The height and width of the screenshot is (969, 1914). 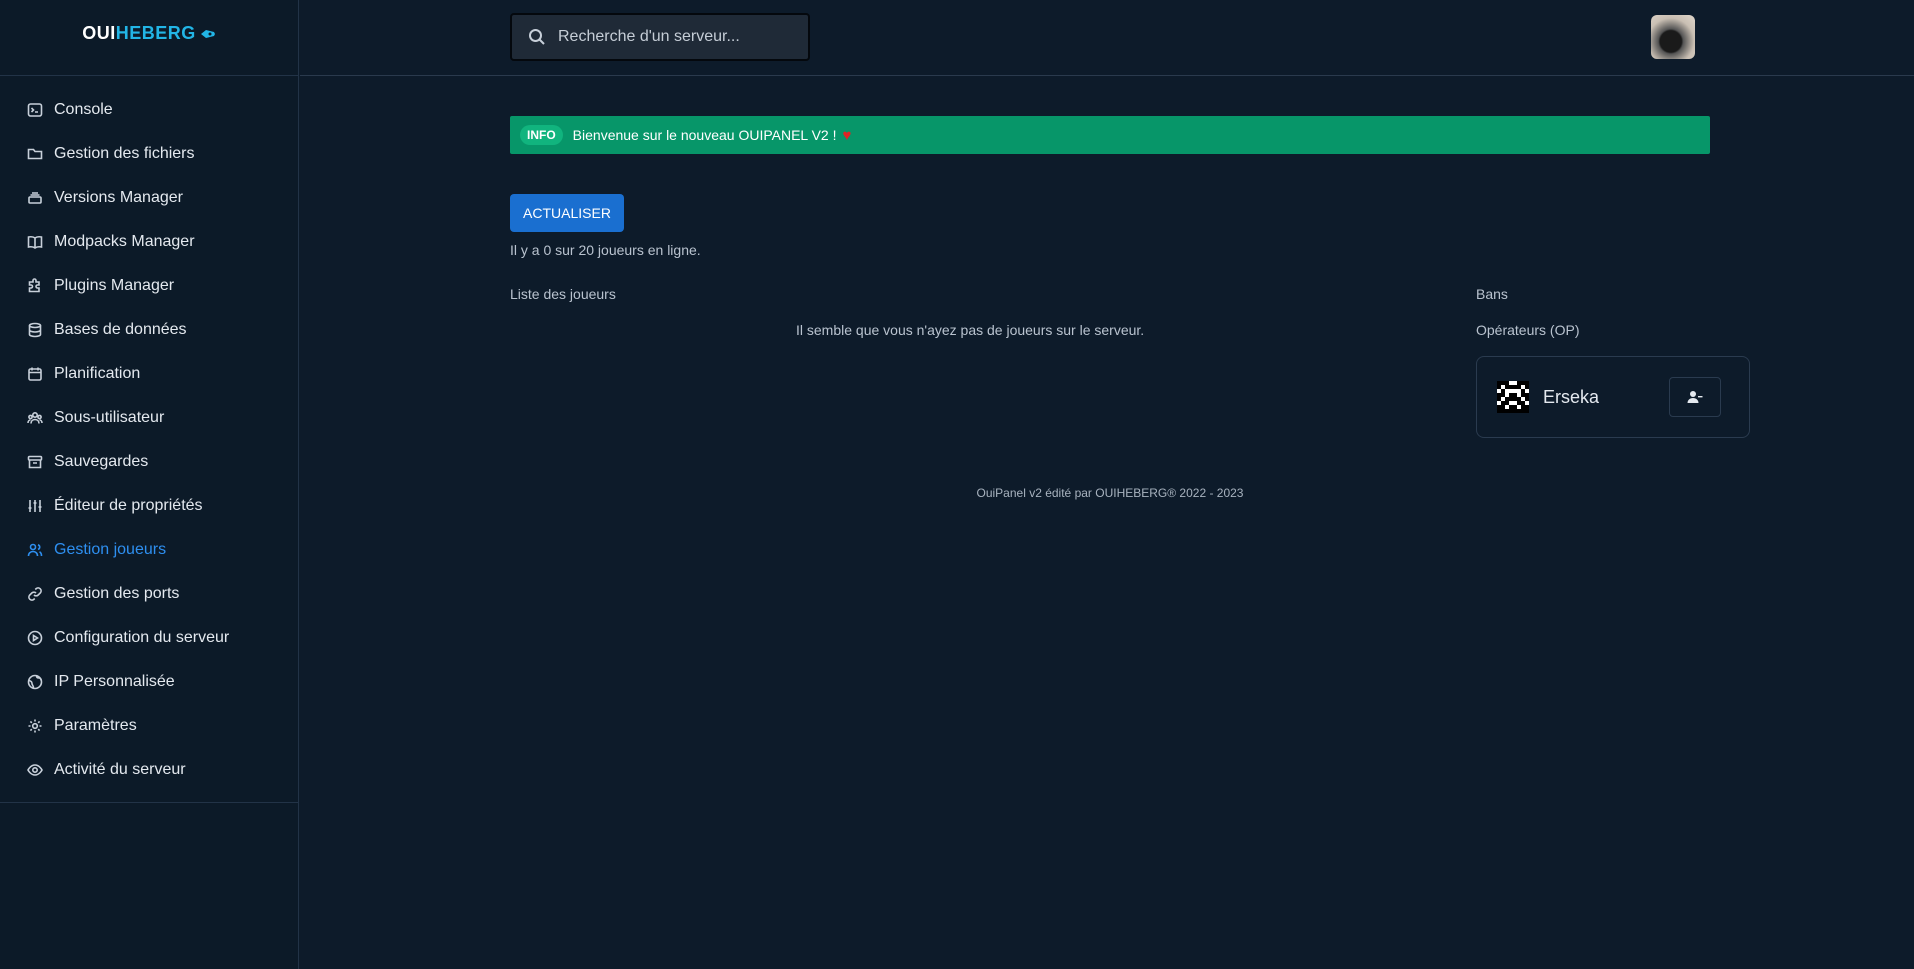 I want to click on sidebar-item-backups: Sauvegardes, so click(x=149, y=462).